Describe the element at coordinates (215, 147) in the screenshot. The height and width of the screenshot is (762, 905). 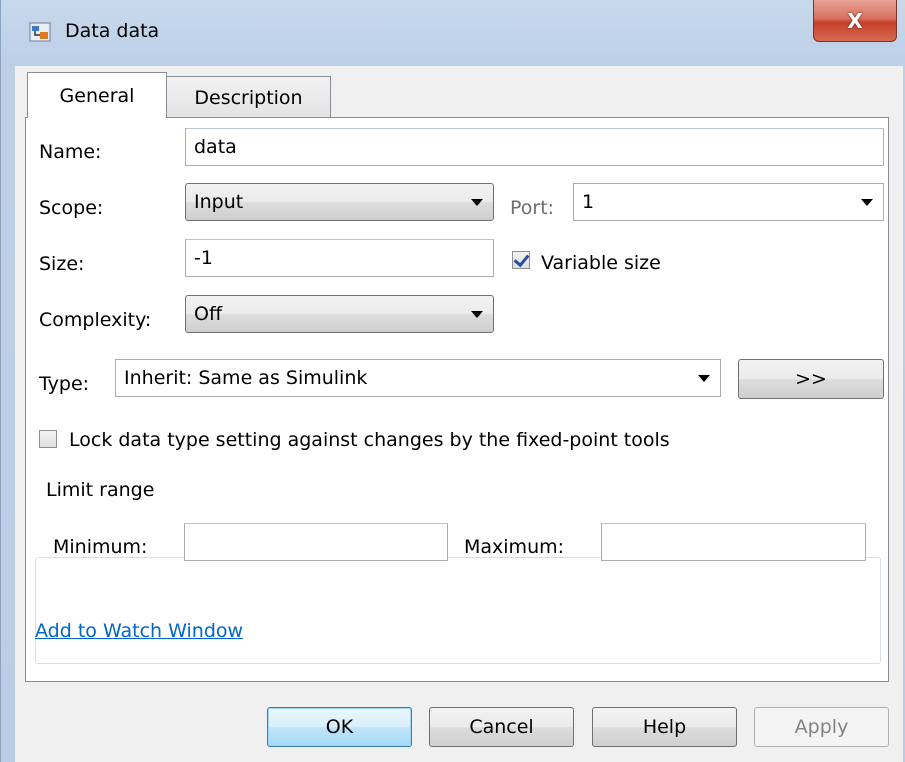
I see `name-field-value: data` at that location.